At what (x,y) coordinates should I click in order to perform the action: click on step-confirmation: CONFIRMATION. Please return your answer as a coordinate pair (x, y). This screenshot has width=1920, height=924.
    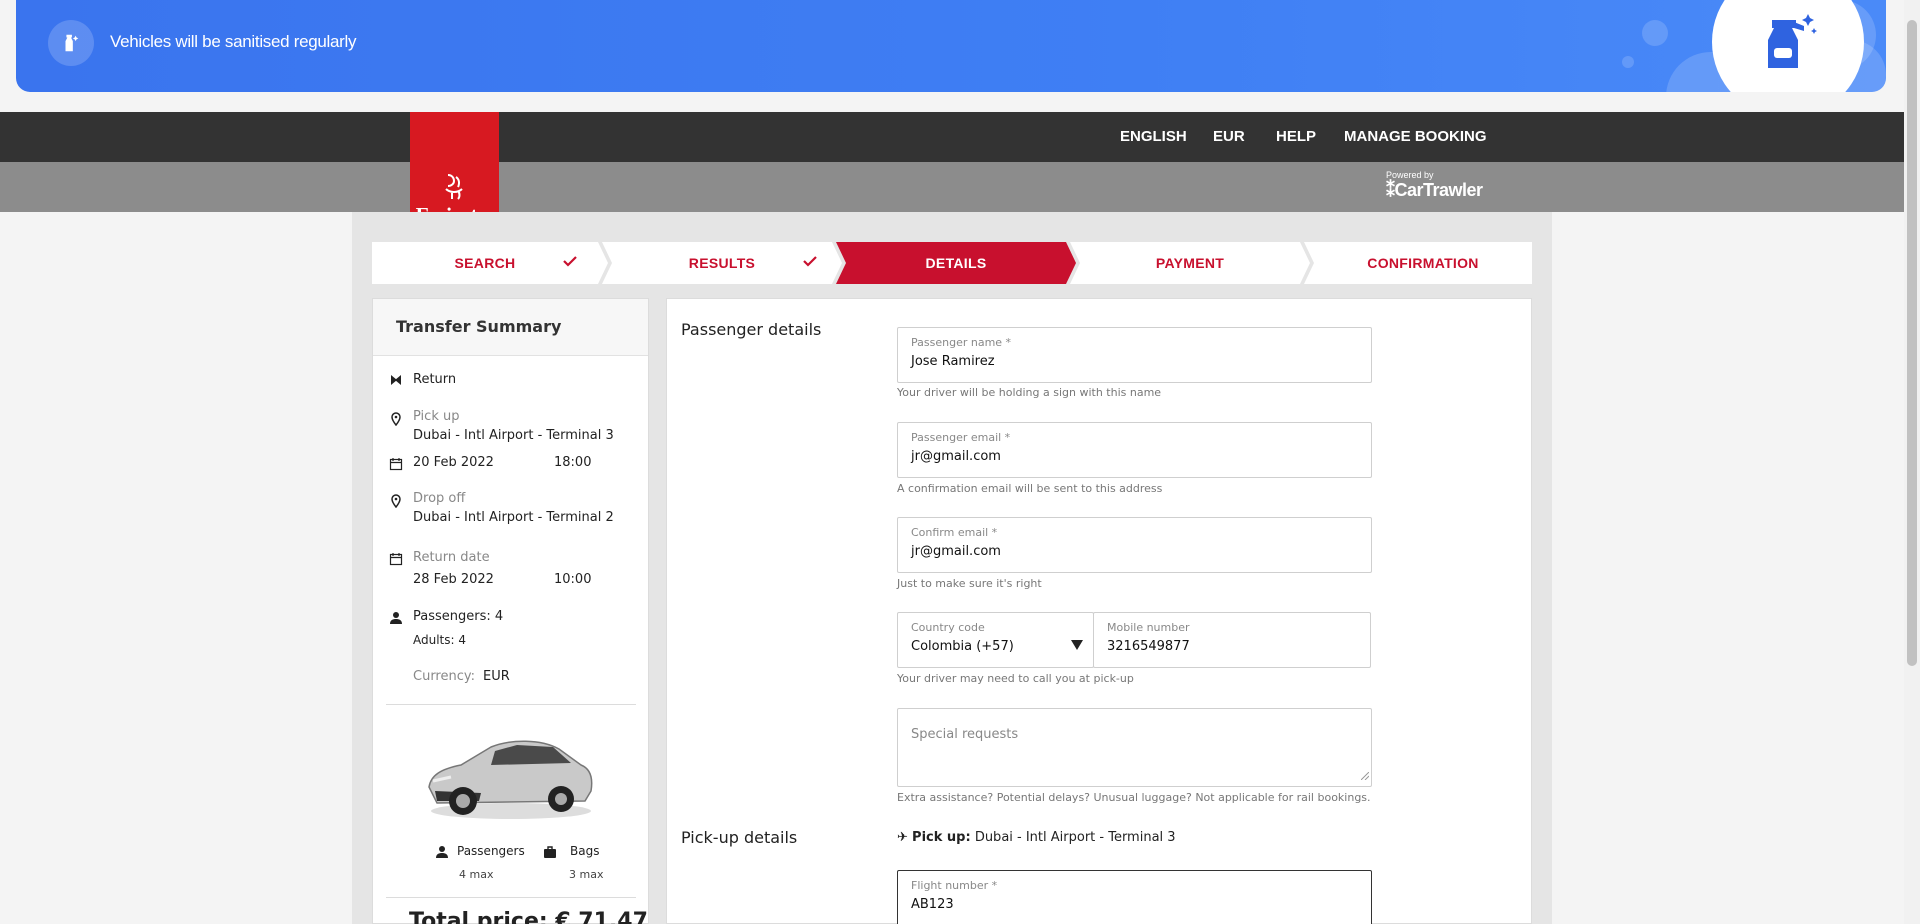
    Looking at the image, I should click on (1423, 263).